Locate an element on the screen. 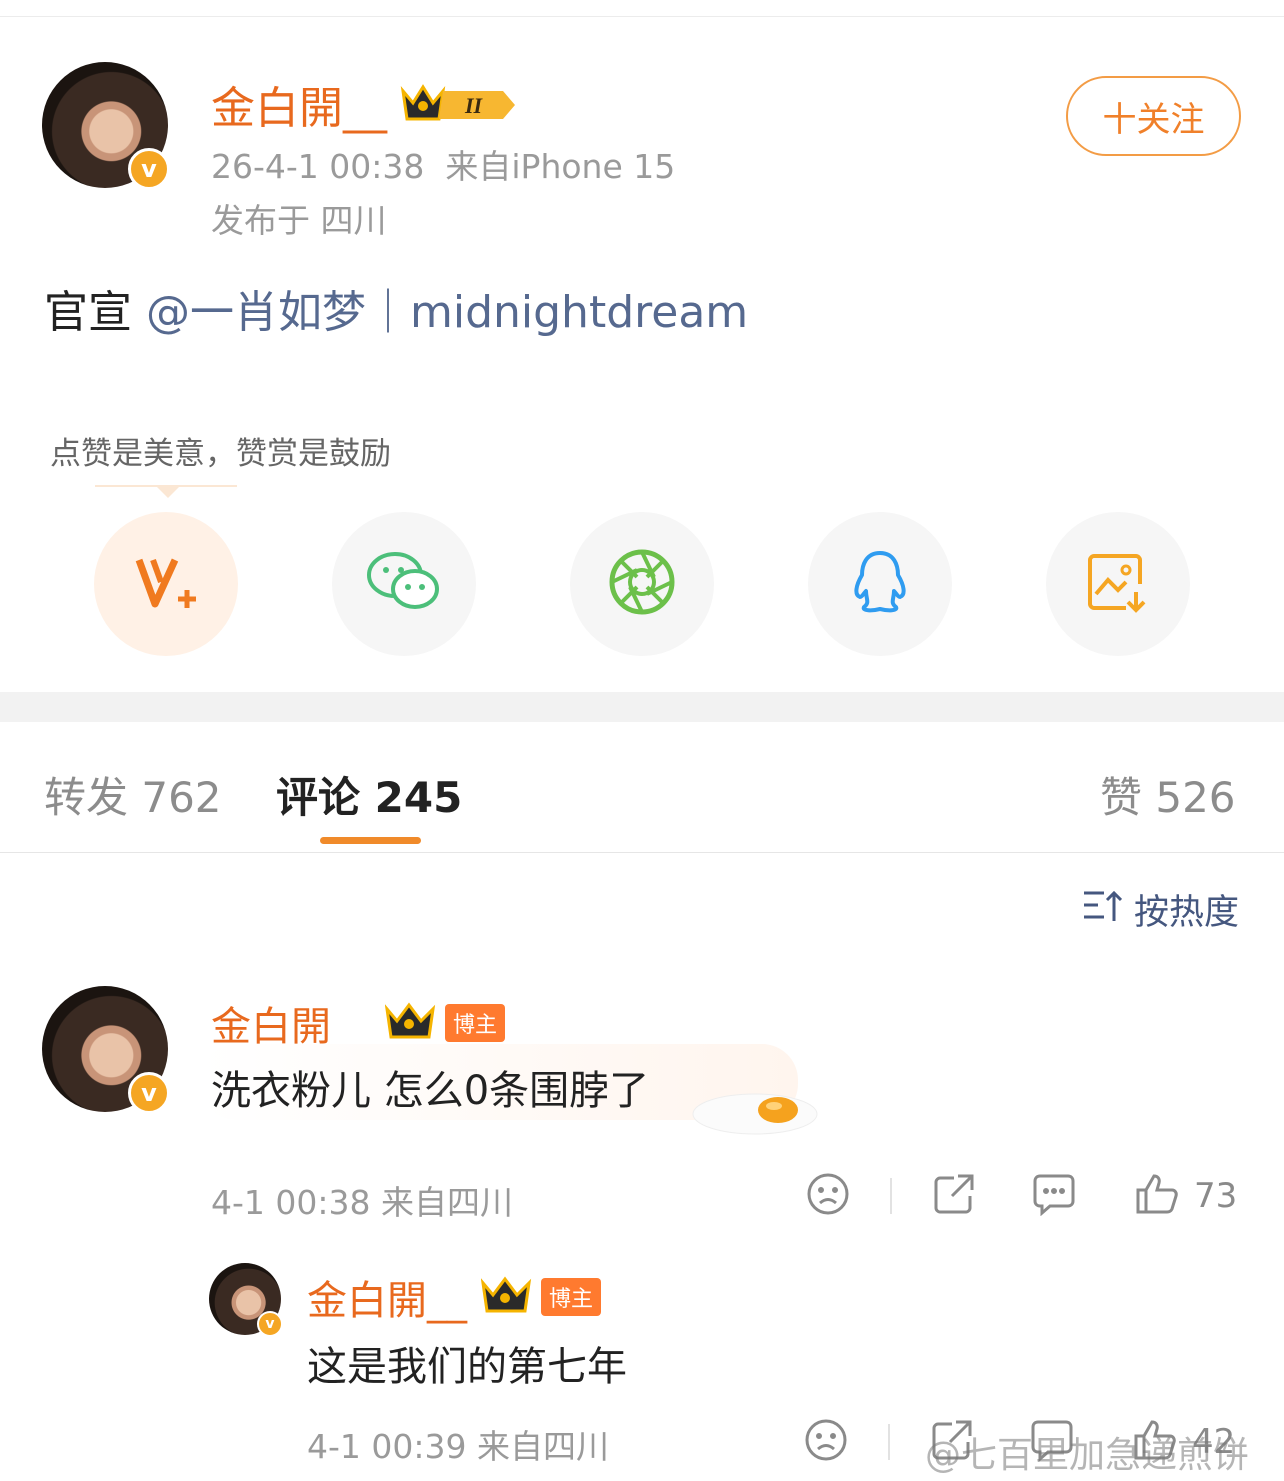 The height and width of the screenshot is (1481, 1284). active-tab-indicator is located at coordinates (370, 840).